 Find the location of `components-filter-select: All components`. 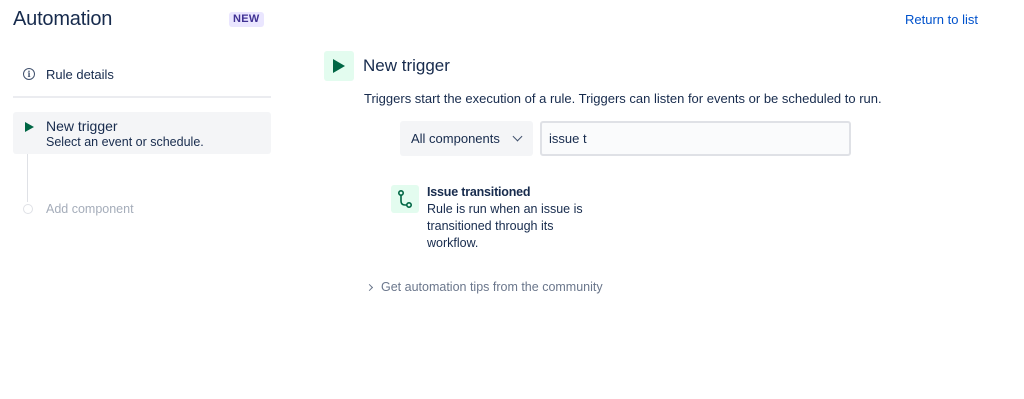

components-filter-select: All components is located at coordinates (466, 138).